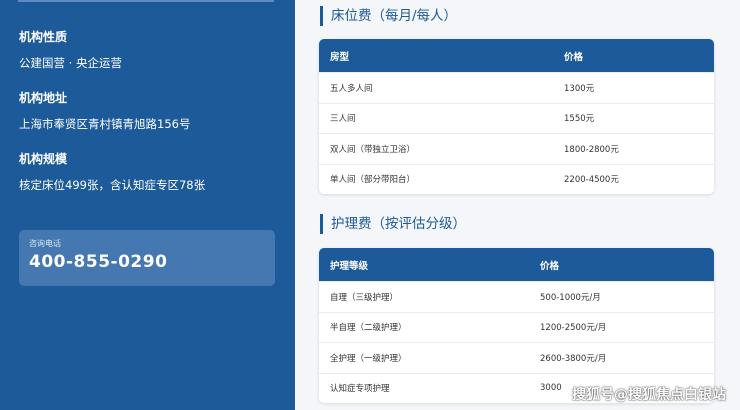  Describe the element at coordinates (112, 185) in the screenshot. I see `info-scale-value: 核定床位499张，含认知症专区78张` at that location.